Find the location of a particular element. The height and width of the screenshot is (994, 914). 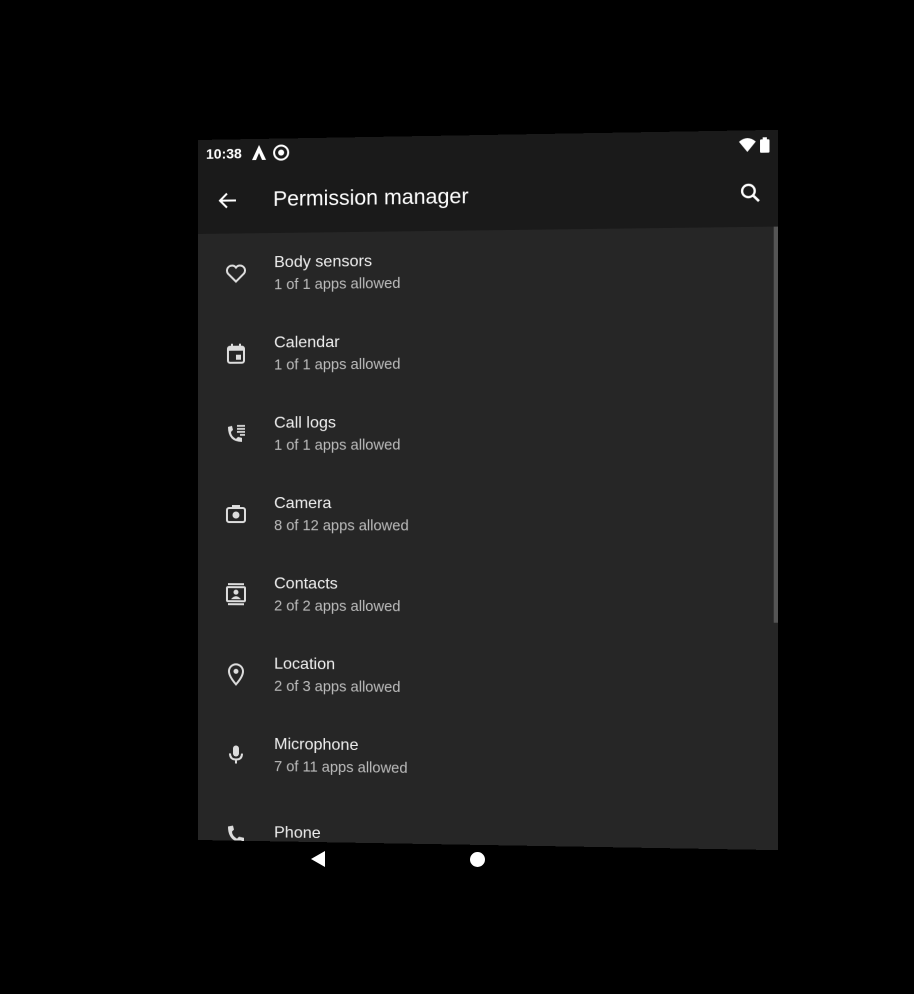

calendar-icon is located at coordinates (236, 353).